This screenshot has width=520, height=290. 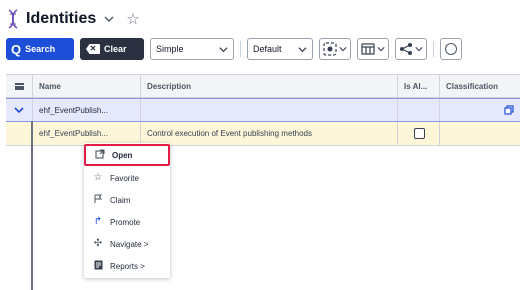 I want to click on share-icon, so click(x=406, y=49).